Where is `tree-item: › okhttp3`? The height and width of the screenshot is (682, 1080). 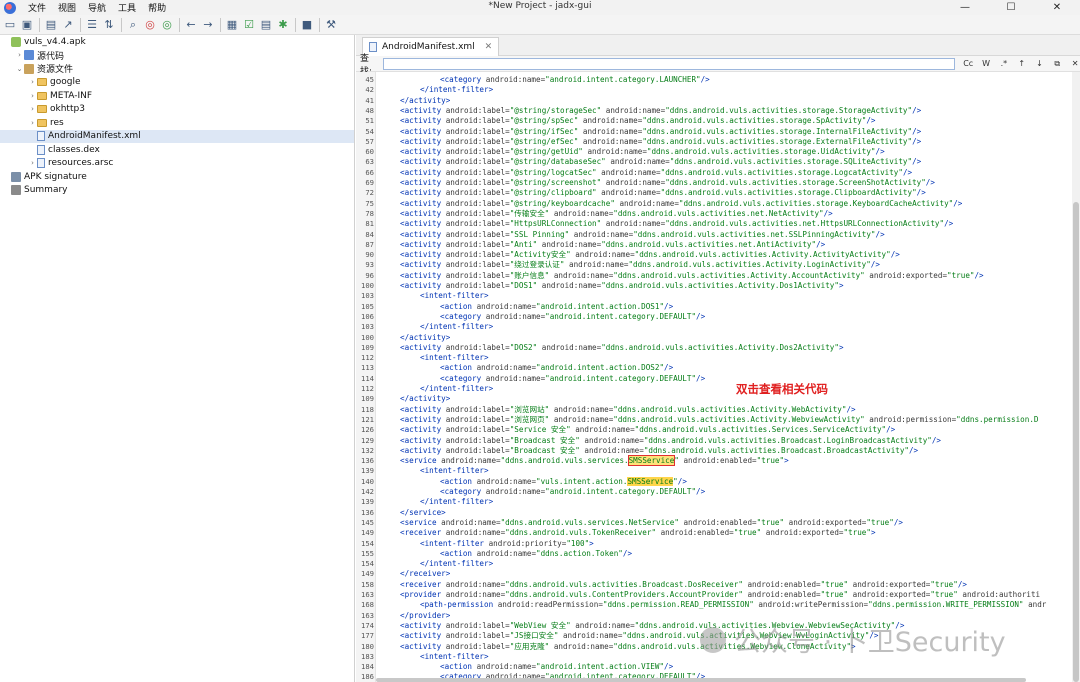 tree-item: › okhttp3 is located at coordinates (177, 110).